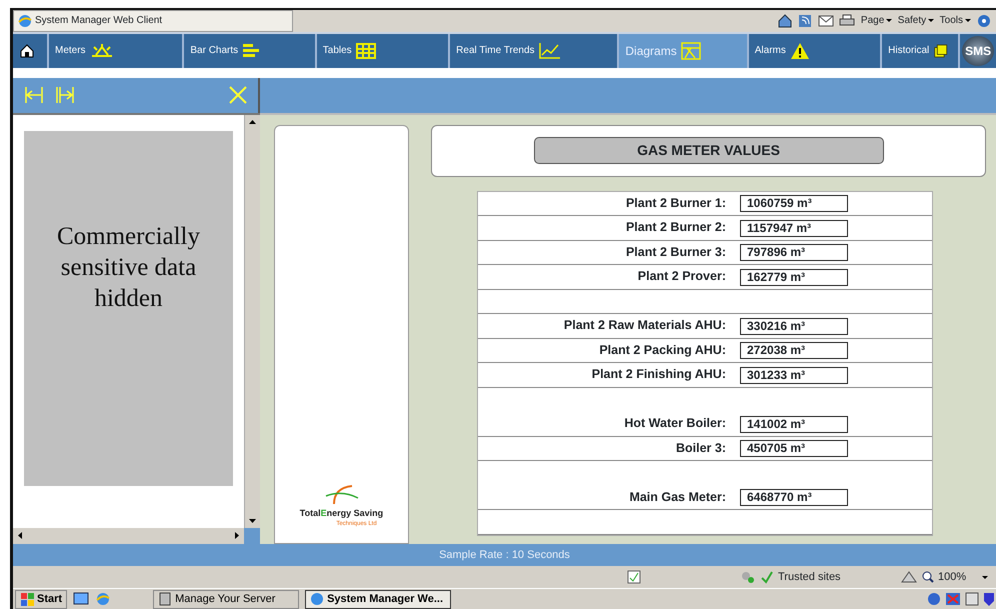  What do you see at coordinates (675, 203) in the screenshot?
I see `reading-label: Plant 2 Burner 1:` at bounding box center [675, 203].